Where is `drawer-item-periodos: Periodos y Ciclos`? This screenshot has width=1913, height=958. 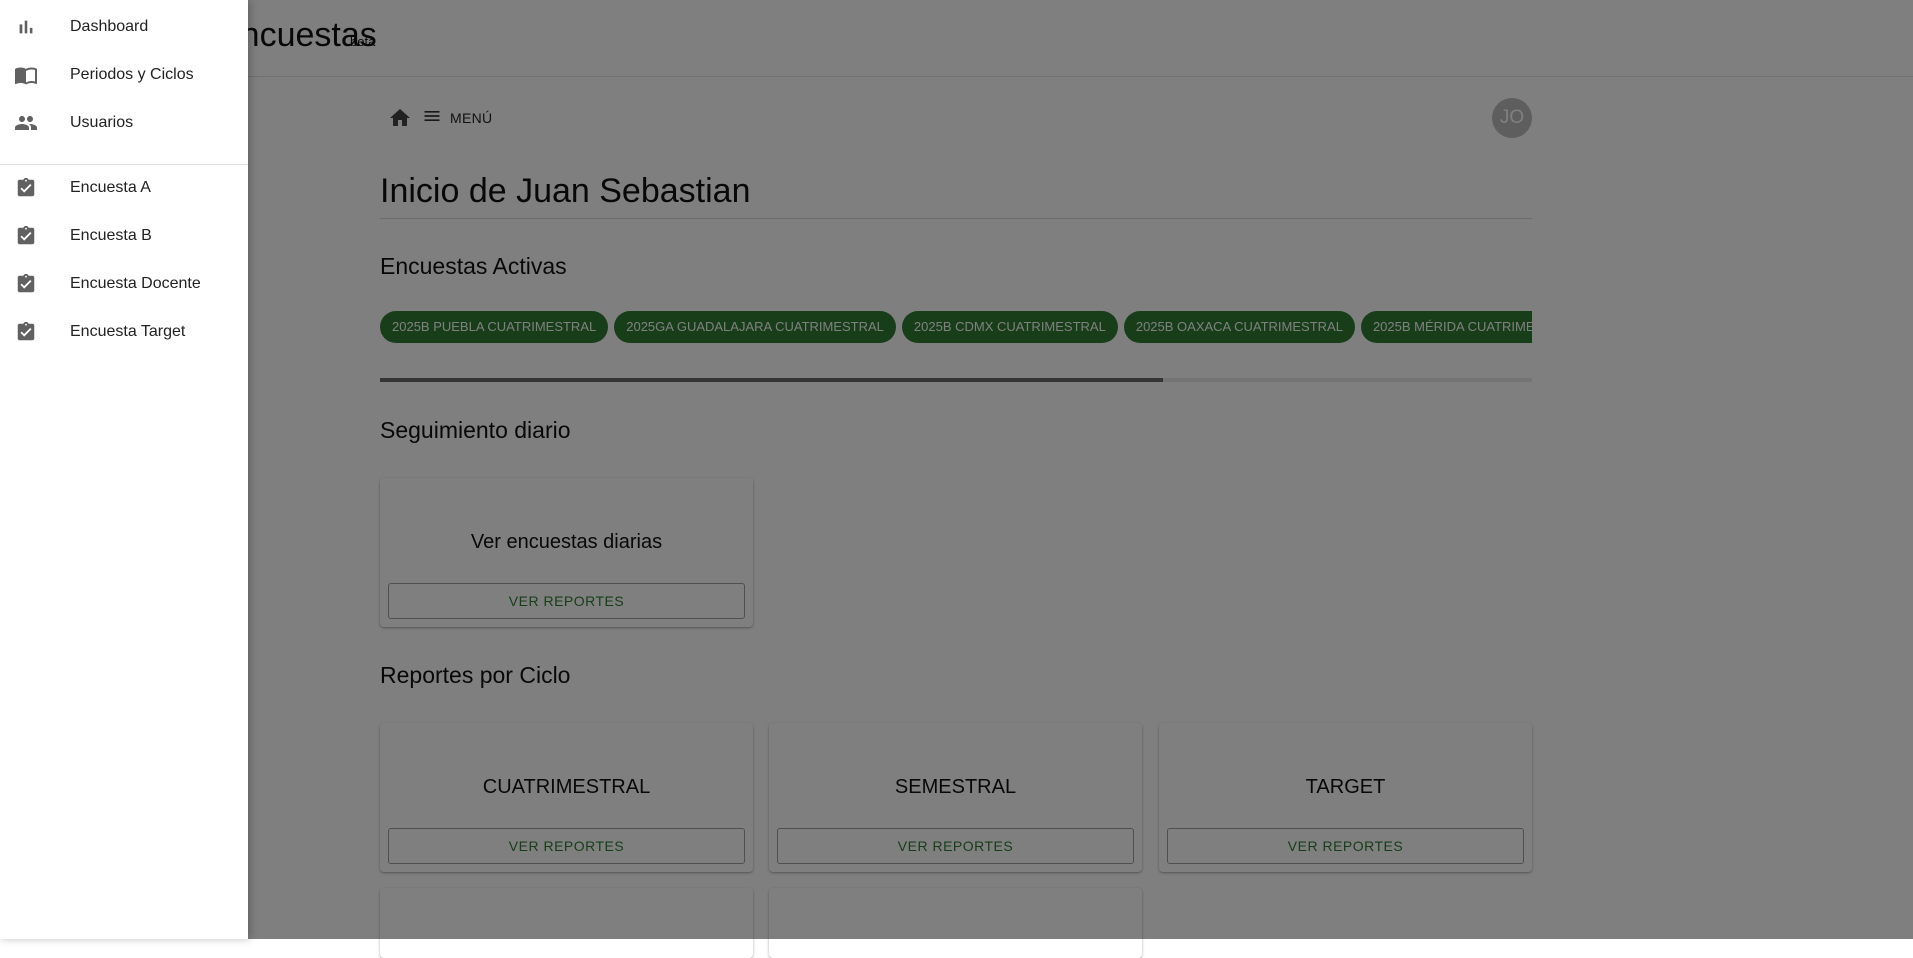
drawer-item-periodos: Periodos y Ciclos is located at coordinates (124, 75).